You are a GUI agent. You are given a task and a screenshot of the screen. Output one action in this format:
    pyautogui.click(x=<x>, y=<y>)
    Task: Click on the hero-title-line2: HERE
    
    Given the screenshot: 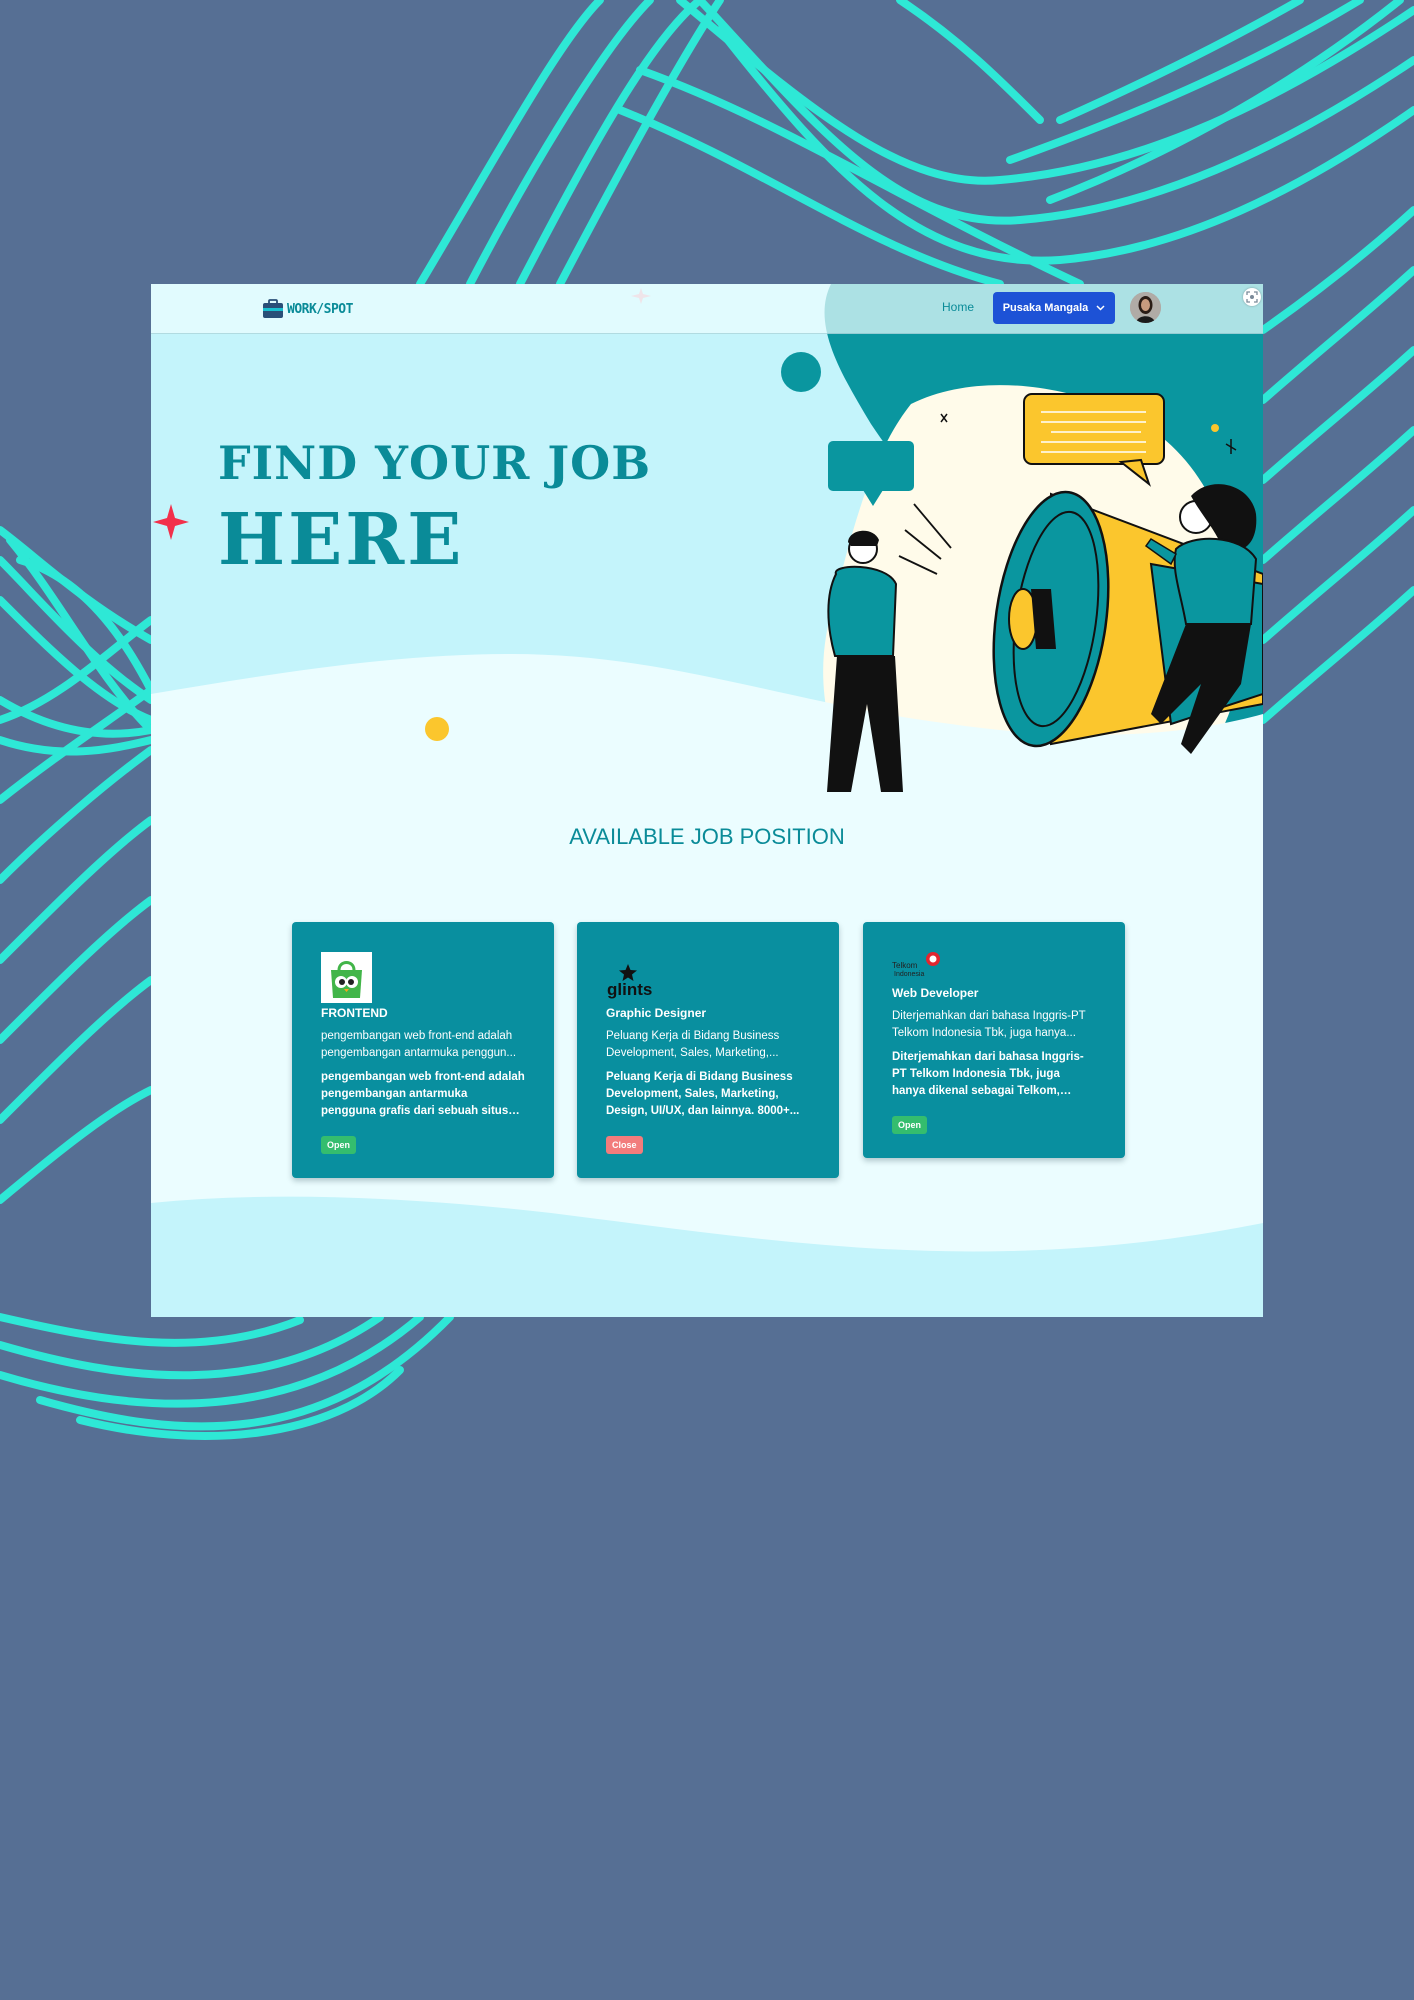 What is the action you would take?
    pyautogui.click(x=341, y=539)
    